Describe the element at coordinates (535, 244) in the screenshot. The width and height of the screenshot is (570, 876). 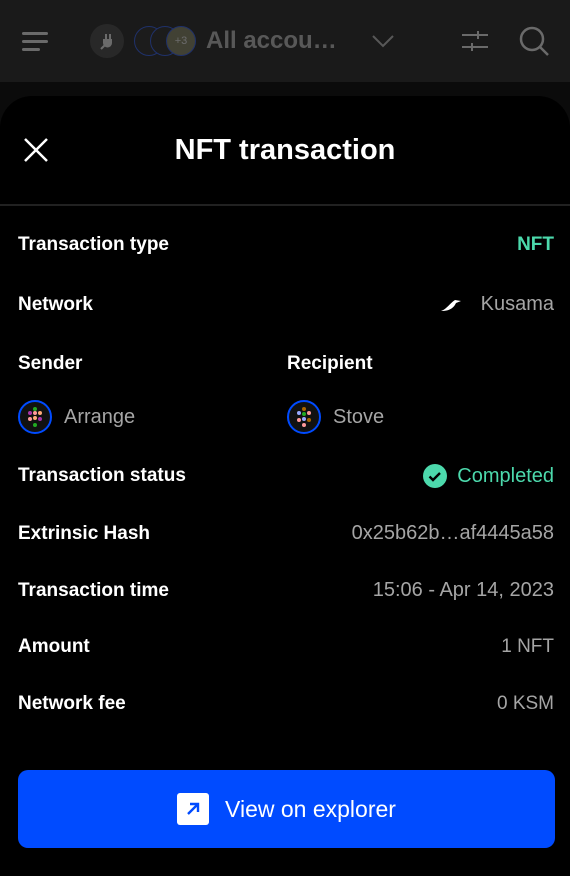
I see `transaction-type-value: NFT` at that location.